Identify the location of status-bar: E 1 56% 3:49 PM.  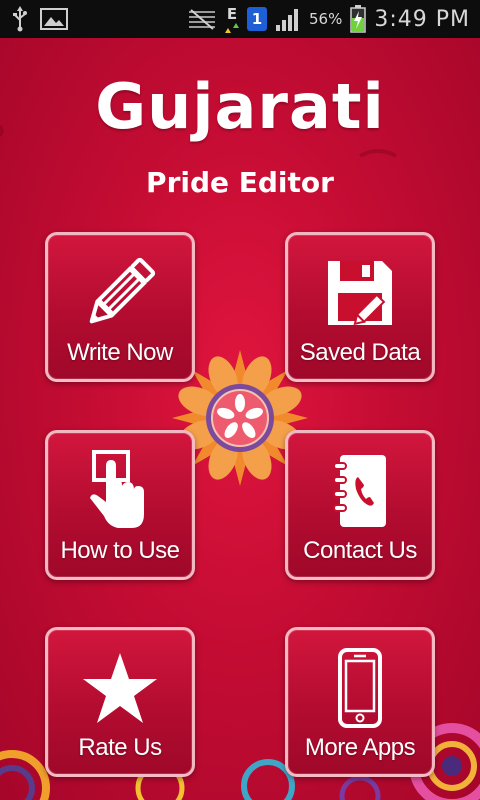
(240, 19).